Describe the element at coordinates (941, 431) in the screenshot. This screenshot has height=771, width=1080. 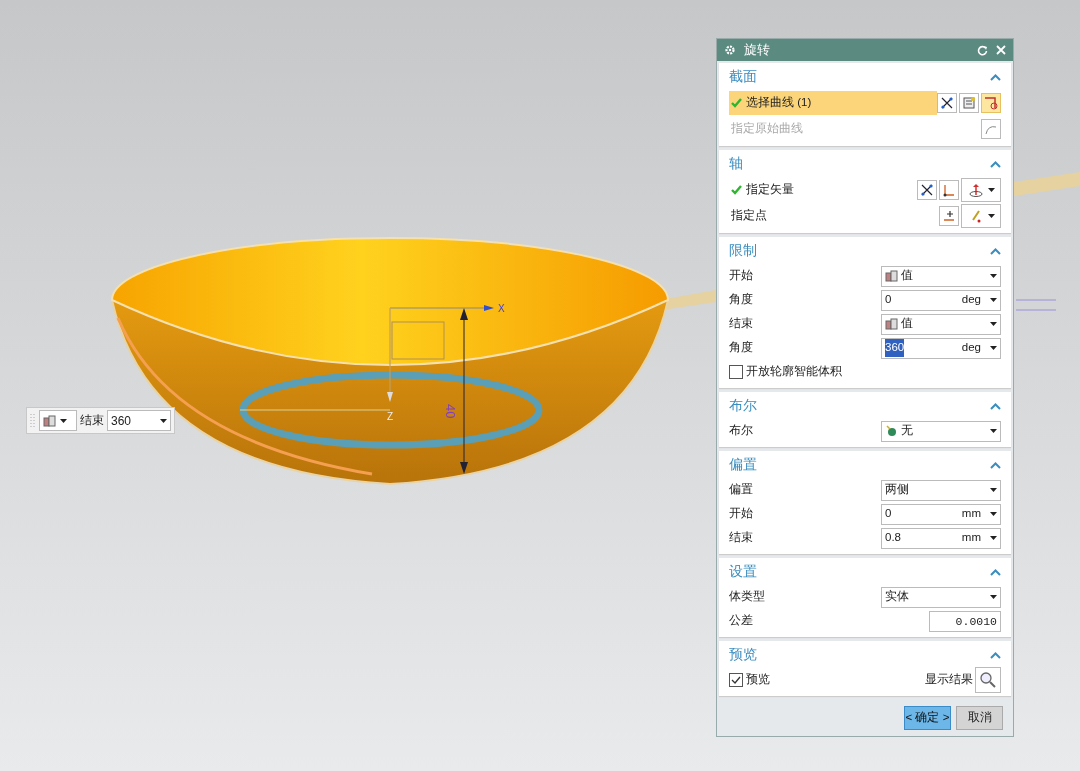
I see `dropdown: 无` at that location.